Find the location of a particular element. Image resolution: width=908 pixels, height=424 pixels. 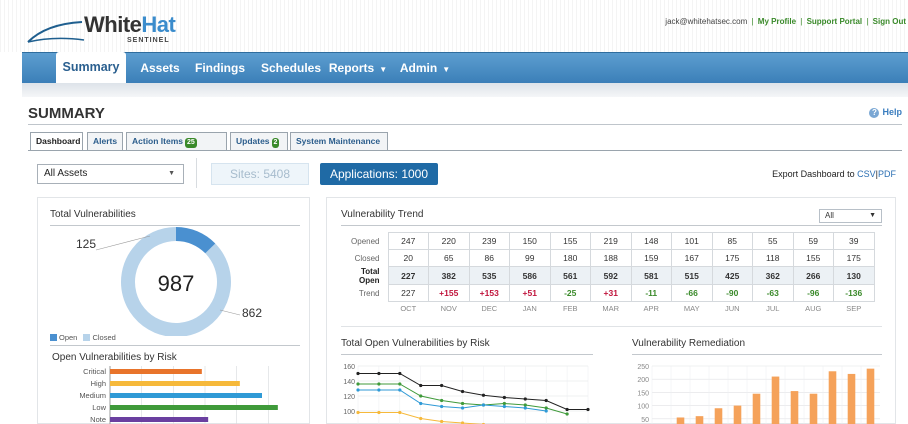

table-cell: 55 is located at coordinates (773, 241).